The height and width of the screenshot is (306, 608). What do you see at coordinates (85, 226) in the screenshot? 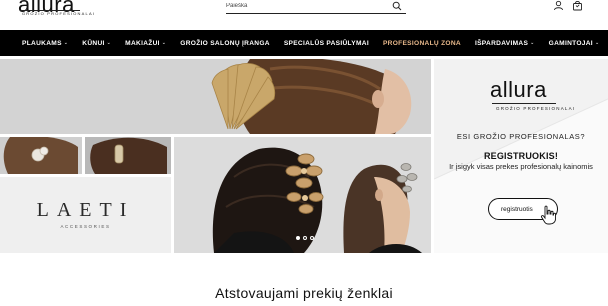
I see `laeti-subtitle: ACCESSORIES` at bounding box center [85, 226].